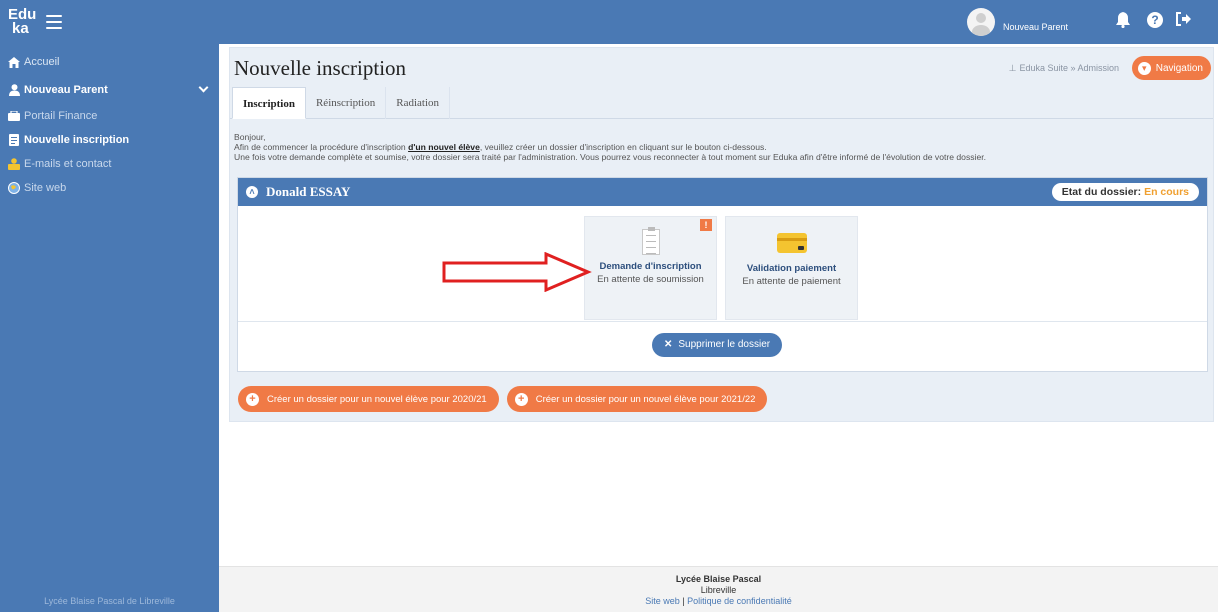 The height and width of the screenshot is (612, 1218). I want to click on user-name: Nouveau Parent, so click(1036, 27).